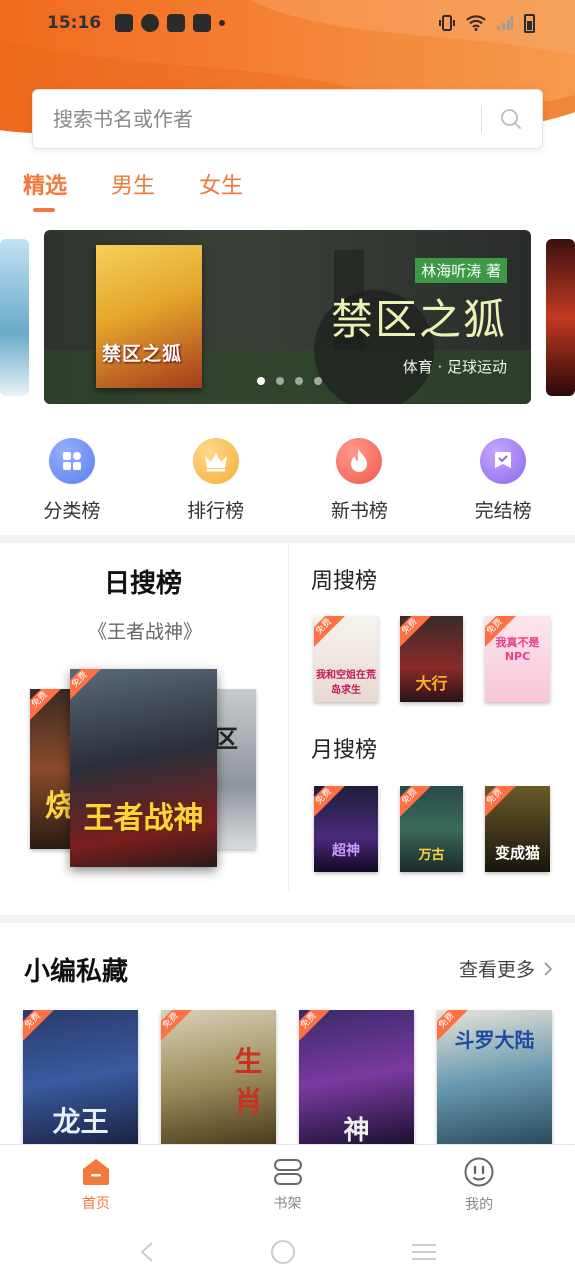  Describe the element at coordinates (218, 1077) in the screenshot. I see `pick-book-cover: 免费 生肖` at that location.